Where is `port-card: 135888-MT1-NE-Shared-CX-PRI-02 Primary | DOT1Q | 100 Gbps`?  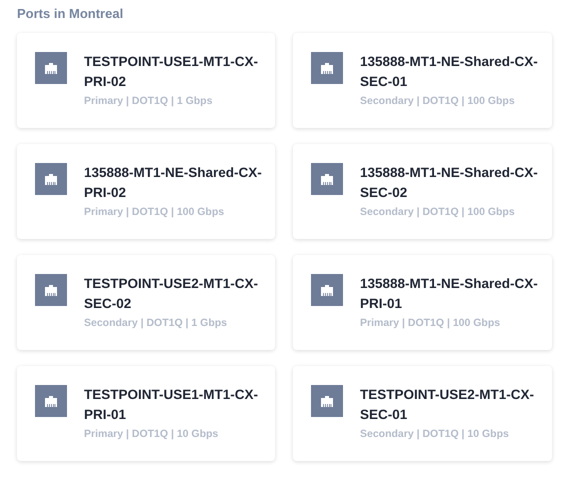
port-card: 135888-MT1-NE-Shared-CX-PRI-02 Primary | DOT1Q | 100 Gbps is located at coordinates (146, 191).